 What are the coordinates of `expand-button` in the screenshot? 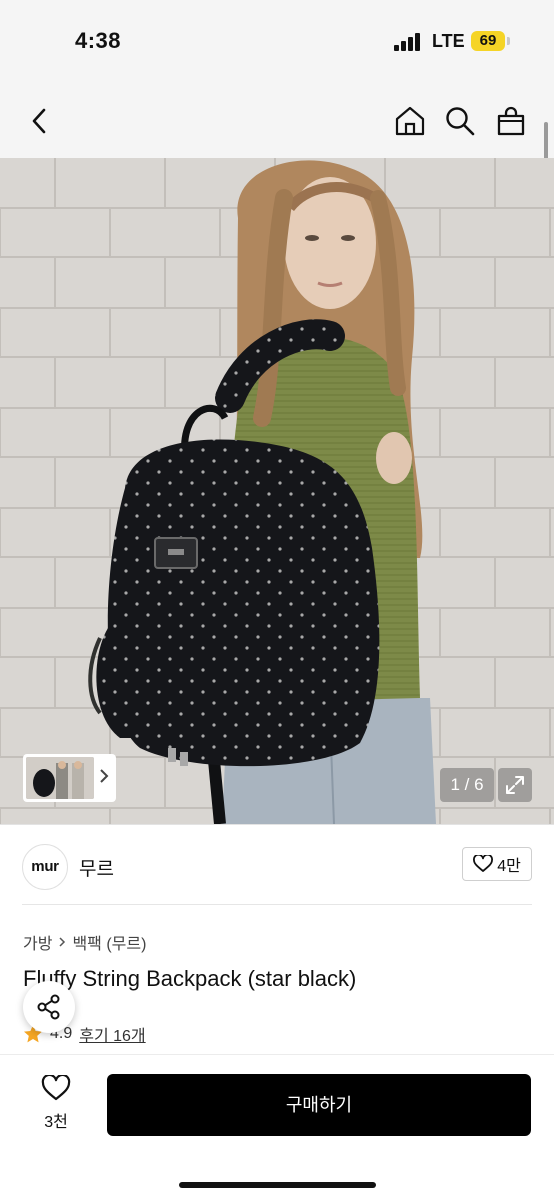 It's located at (515, 785).